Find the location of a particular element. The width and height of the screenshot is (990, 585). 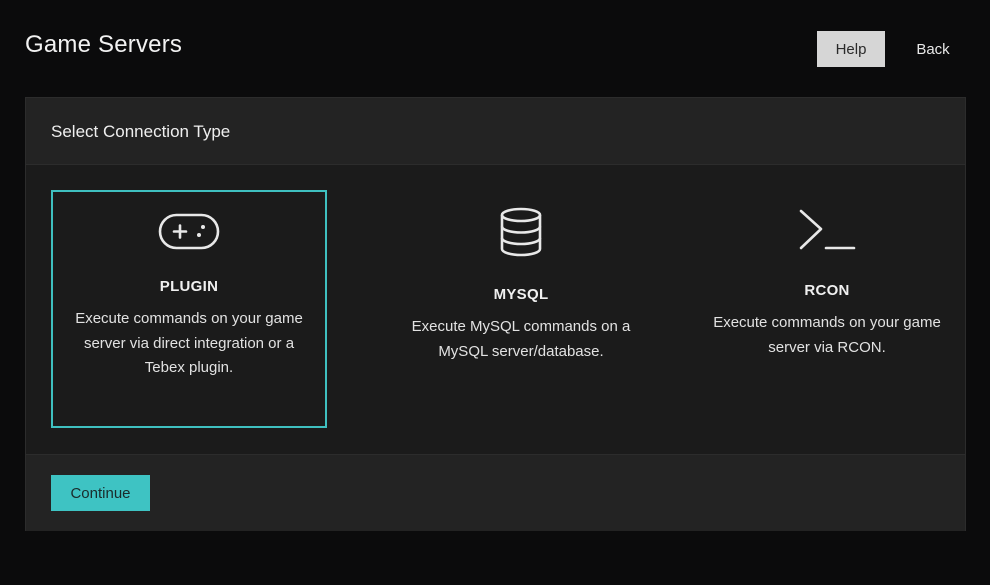

gamepad-icon is located at coordinates (189, 231).